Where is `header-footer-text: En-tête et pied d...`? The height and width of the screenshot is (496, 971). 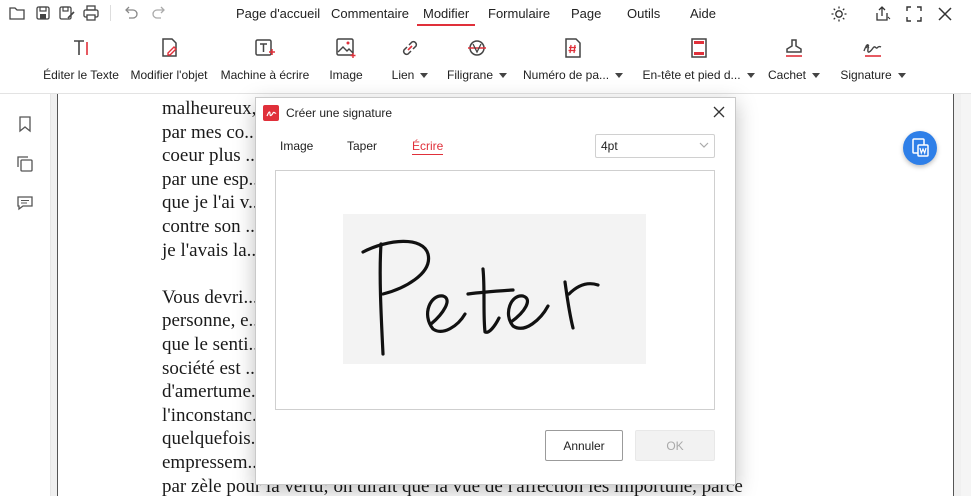 header-footer-text: En-tête et pied d... is located at coordinates (691, 75).